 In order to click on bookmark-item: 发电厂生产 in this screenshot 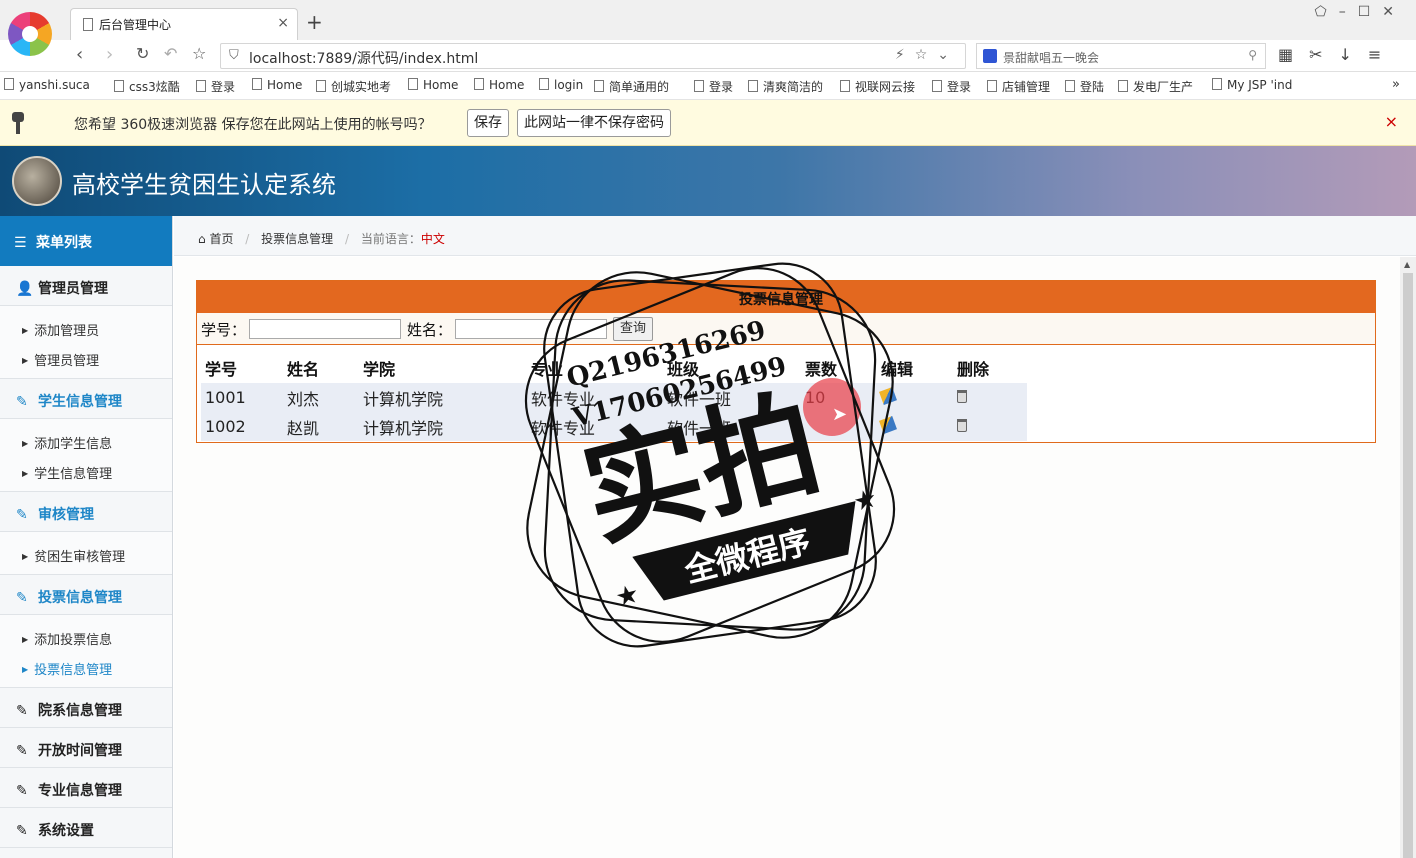, I will do `click(1155, 86)`.